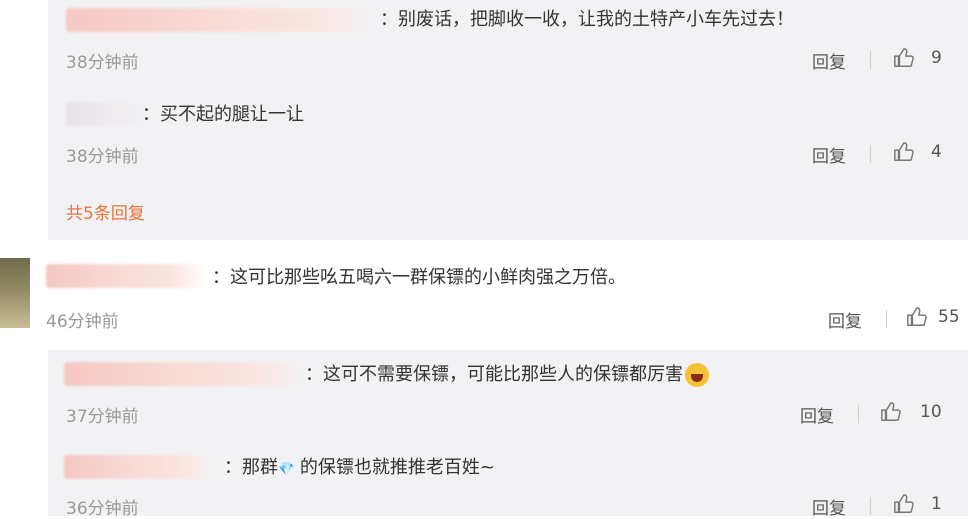  Describe the element at coordinates (419, 277) in the screenshot. I see `comment-text: ：这可比那些吆五喝六一群保镖的小鲜肉强之万倍。` at that location.